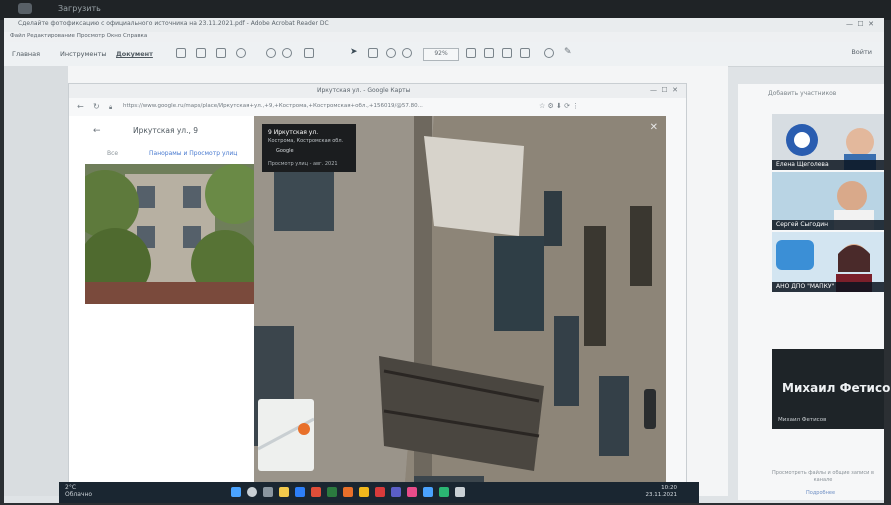 Image resolution: width=891 pixels, height=505 pixels. I want to click on teams-icon, so click(396, 492).